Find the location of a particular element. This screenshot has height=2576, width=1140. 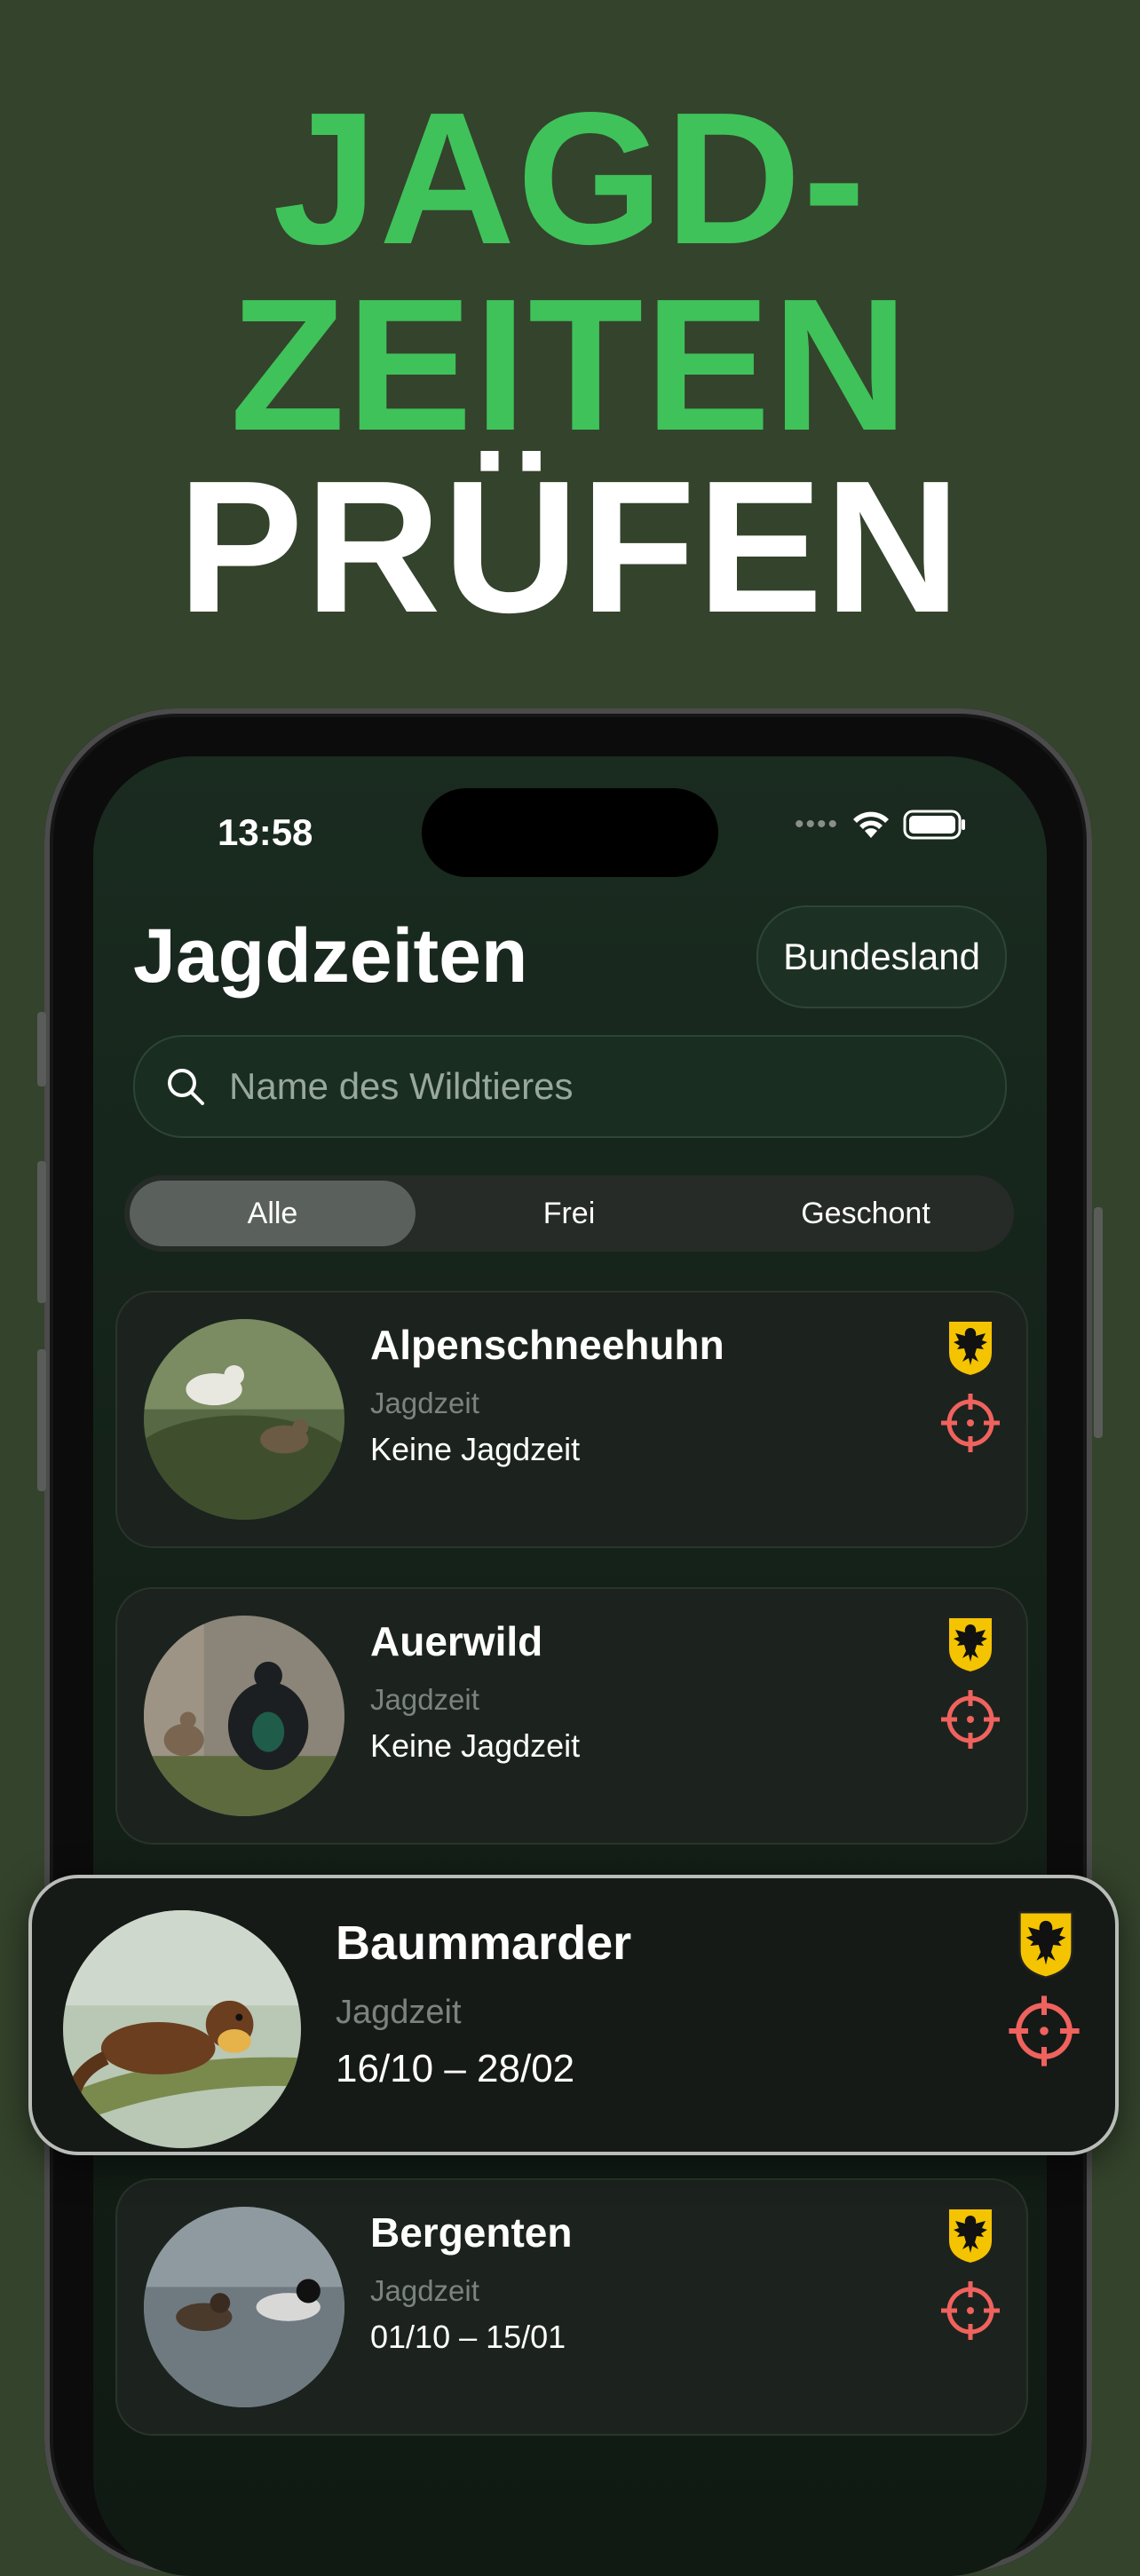

segment-geschont: Geschont is located at coordinates (866, 1213).